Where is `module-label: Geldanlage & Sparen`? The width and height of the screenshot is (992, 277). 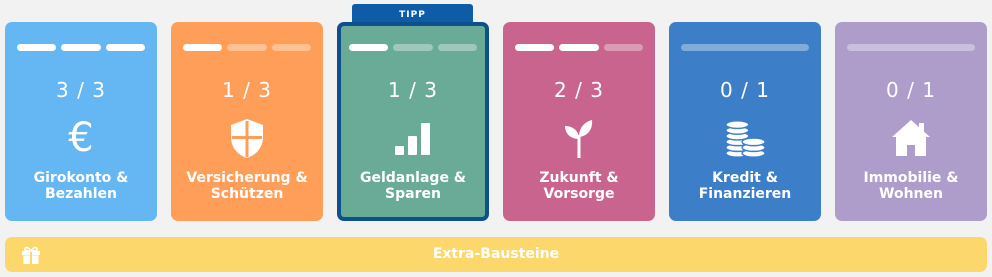
module-label: Geldanlage & Sparen is located at coordinates (413, 186).